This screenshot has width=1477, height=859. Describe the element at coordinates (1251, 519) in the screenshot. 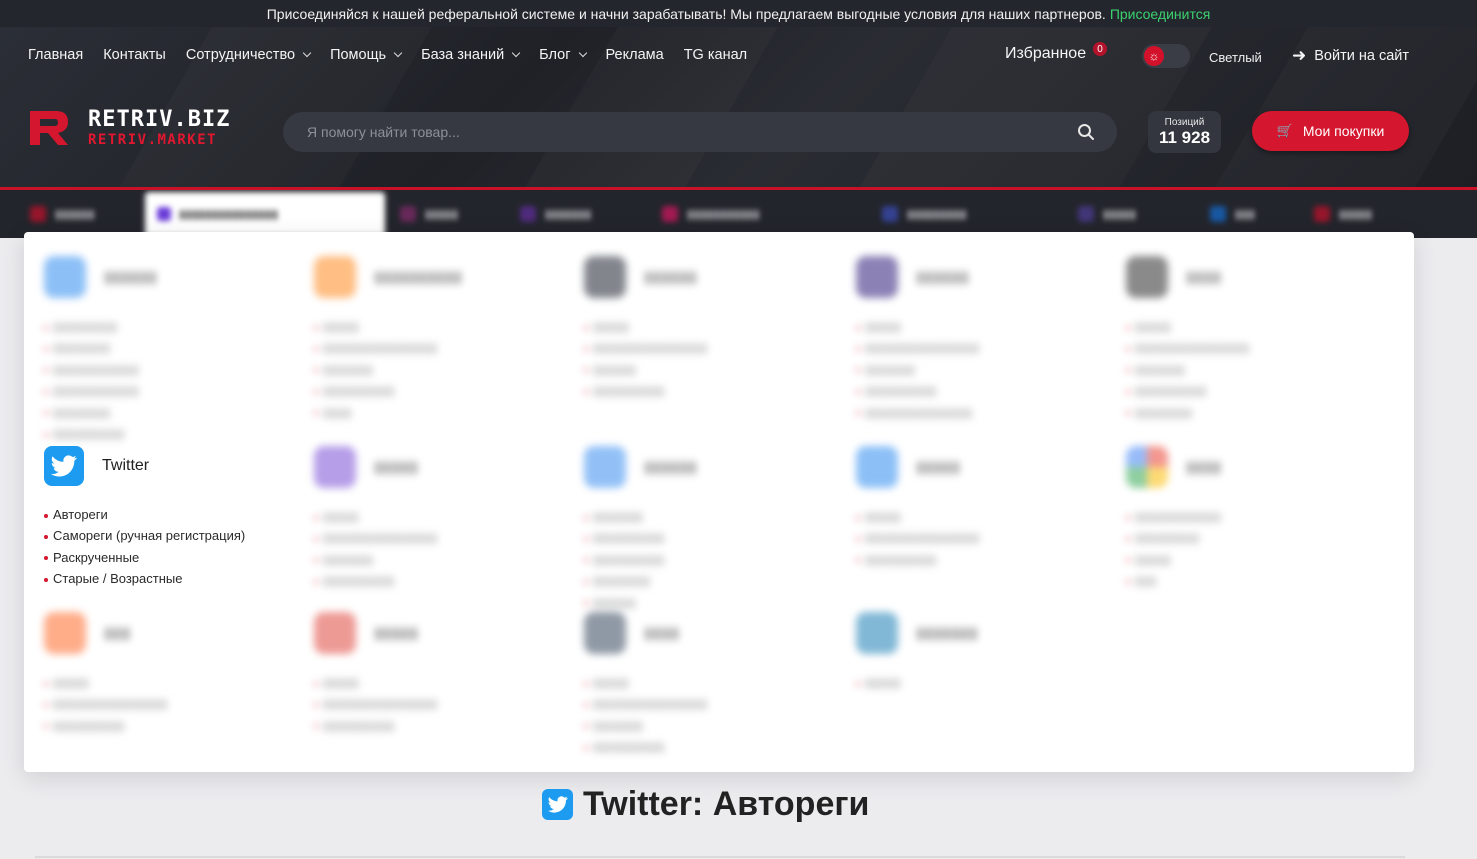

I see `category-group: ▮▮▮▮ ▮▮▮▮▮▮▮▮▮▮▮▮ ▮▮▮▮▮▮▮▮▮ ▮▮▮▮▮ ▮▮▮` at that location.